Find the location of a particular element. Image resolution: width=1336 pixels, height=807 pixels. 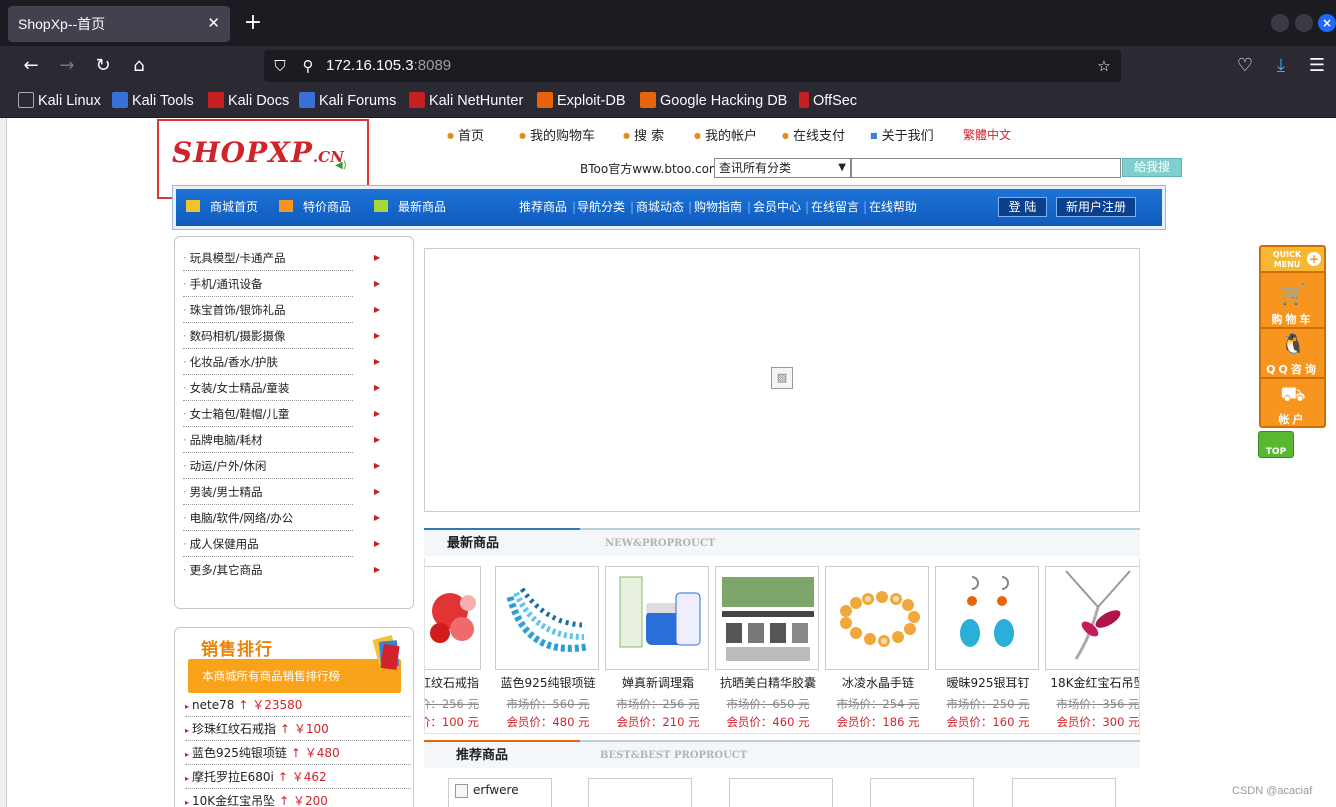

quick-menu-cart: 购物车 is located at coordinates (1292, 319).